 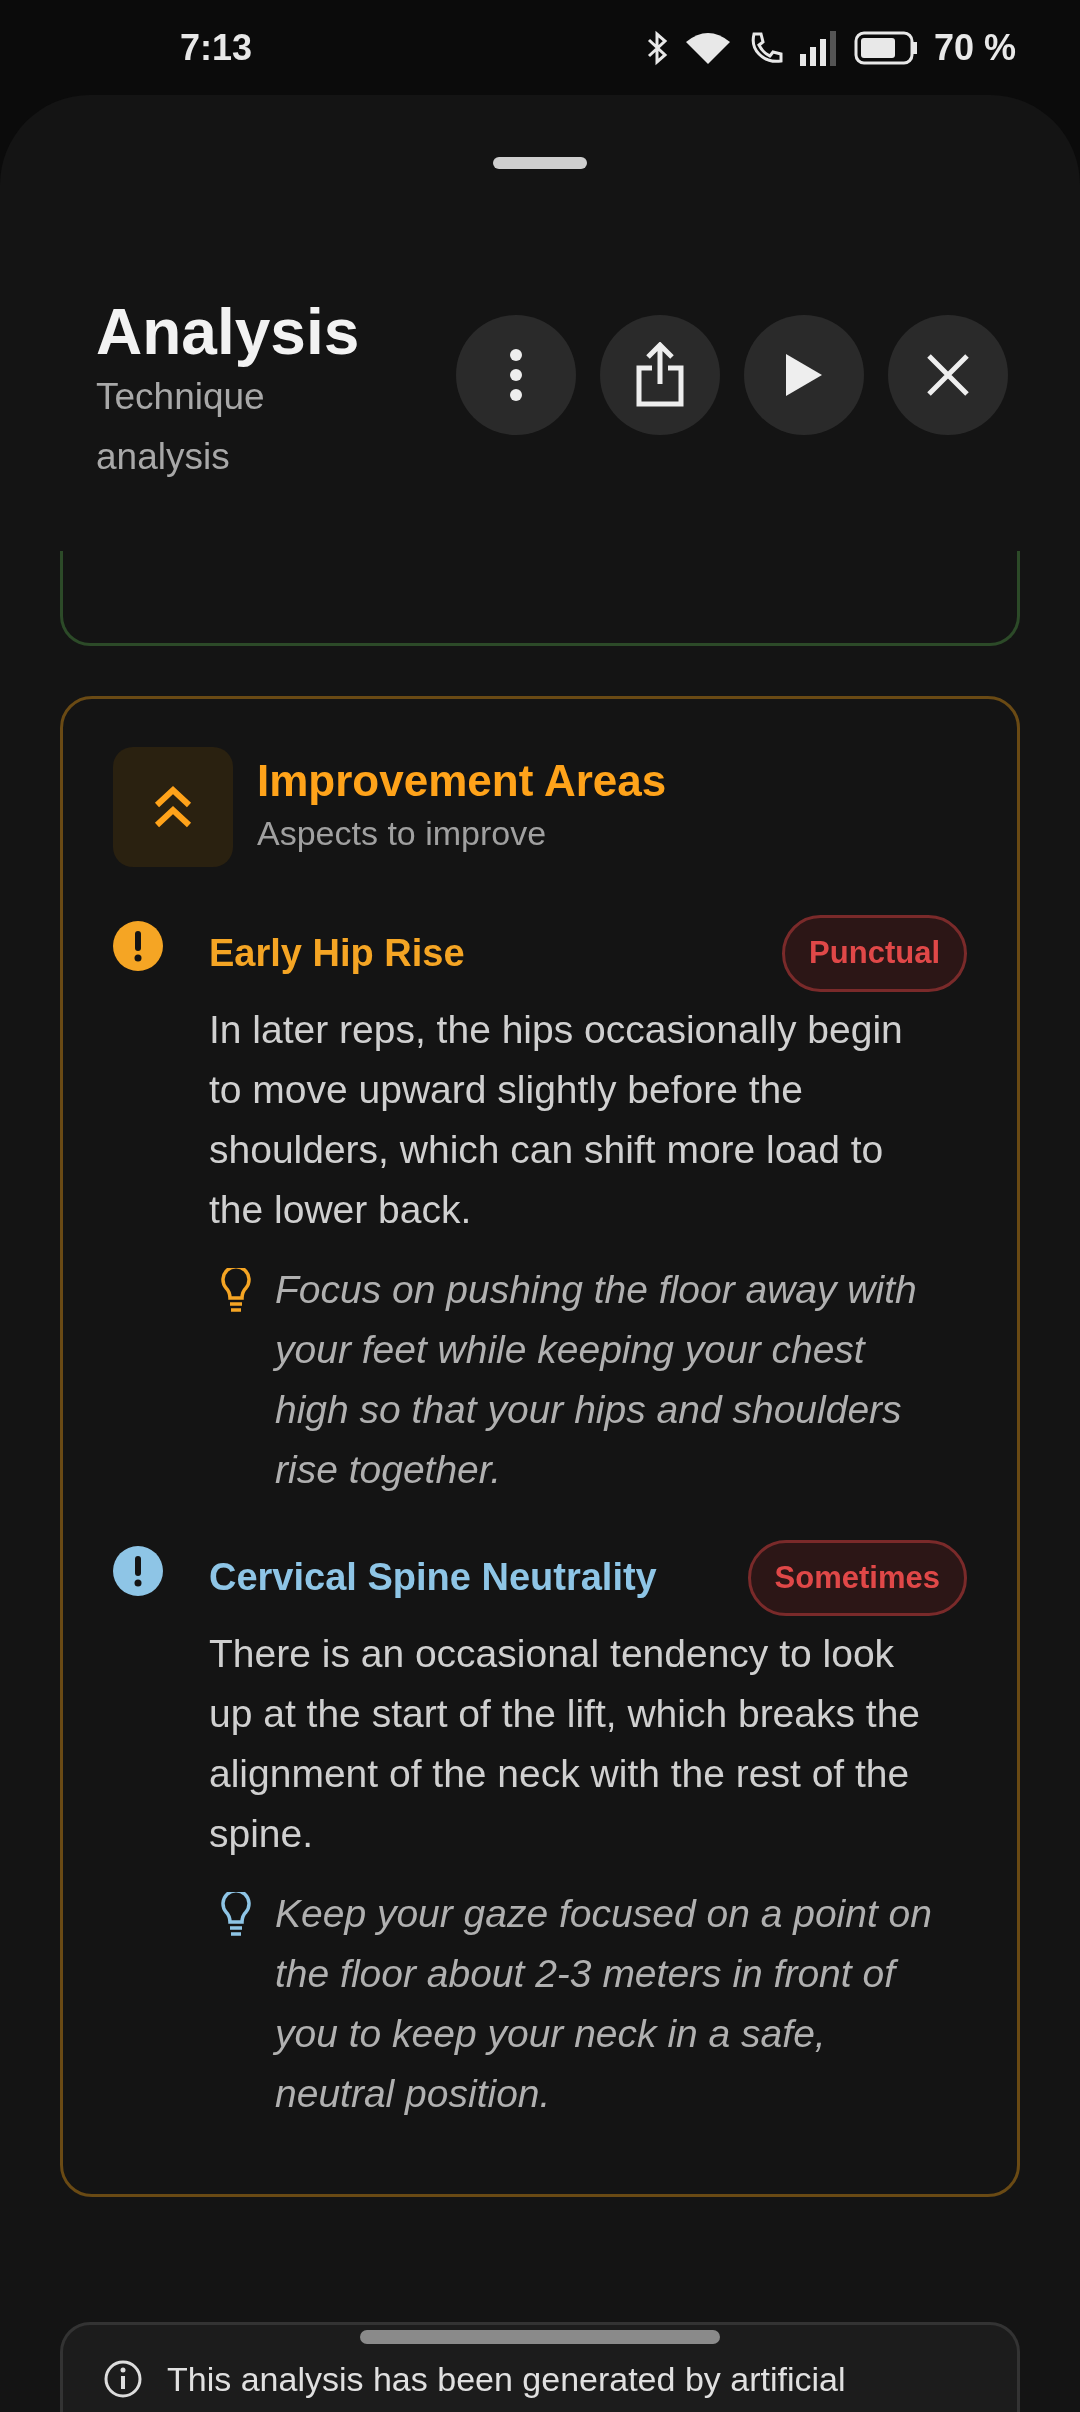 I want to click on info-icon, so click(x=123, y=2379).